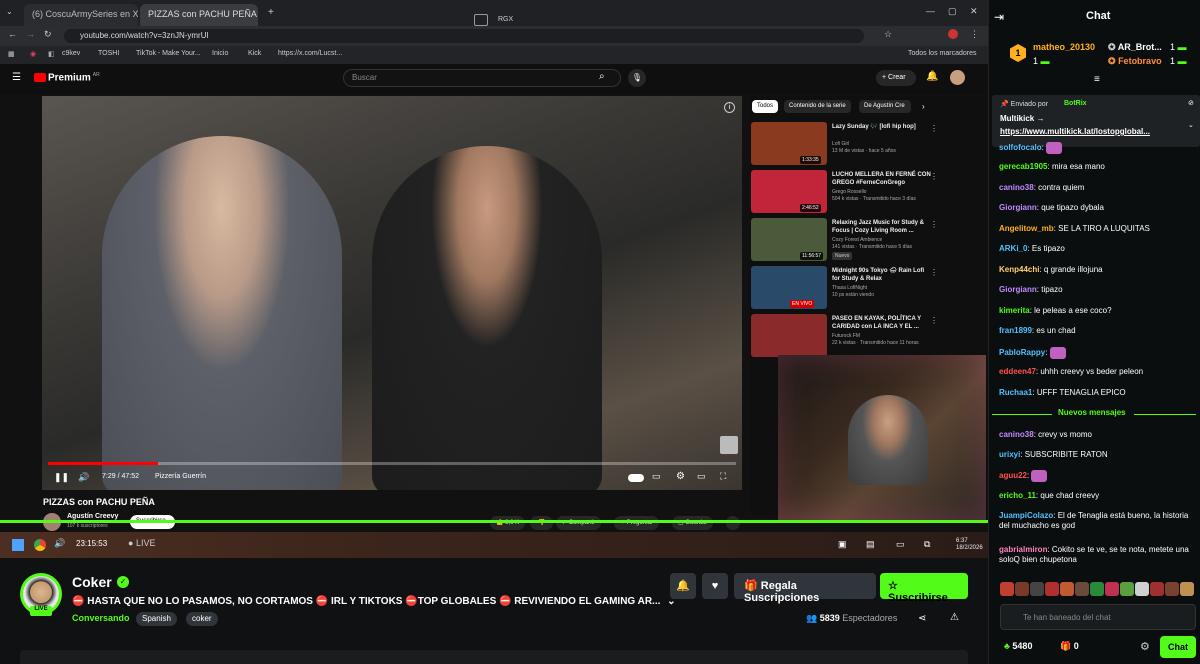  I want to click on chat-username: Kenp44chi, so click(1019, 269).